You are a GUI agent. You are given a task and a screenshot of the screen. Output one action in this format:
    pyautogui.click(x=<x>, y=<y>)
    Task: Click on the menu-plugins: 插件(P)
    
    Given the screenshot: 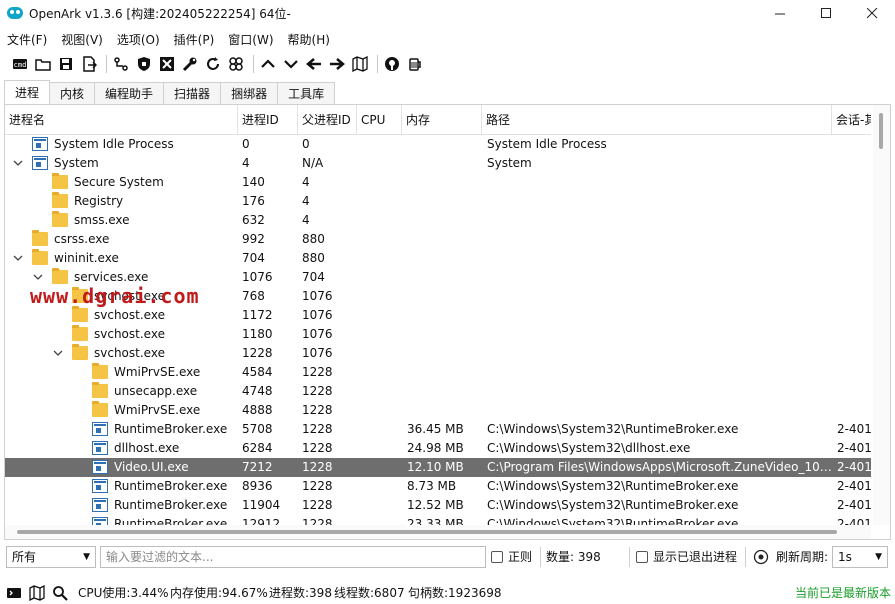 What is the action you would take?
    pyautogui.click(x=194, y=39)
    